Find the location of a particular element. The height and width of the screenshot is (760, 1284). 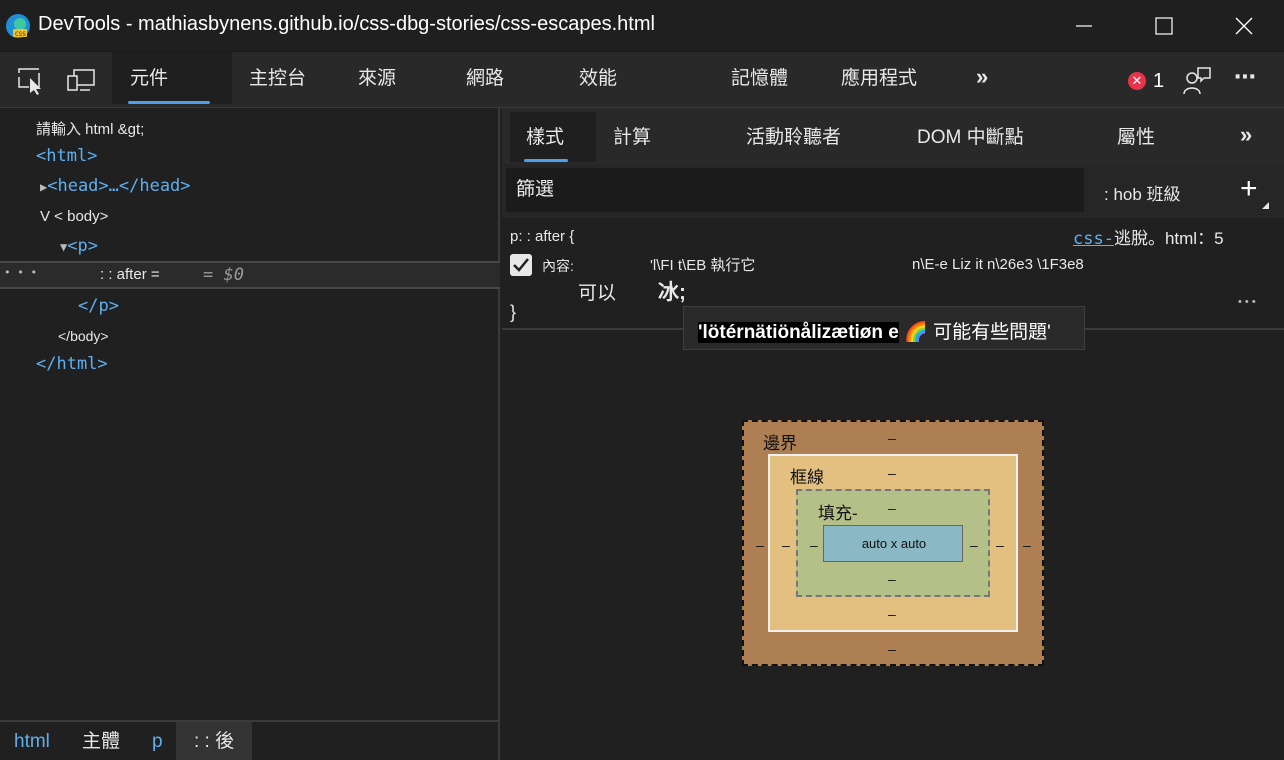

rainbow-icon: 🌈 is located at coordinates (916, 332).